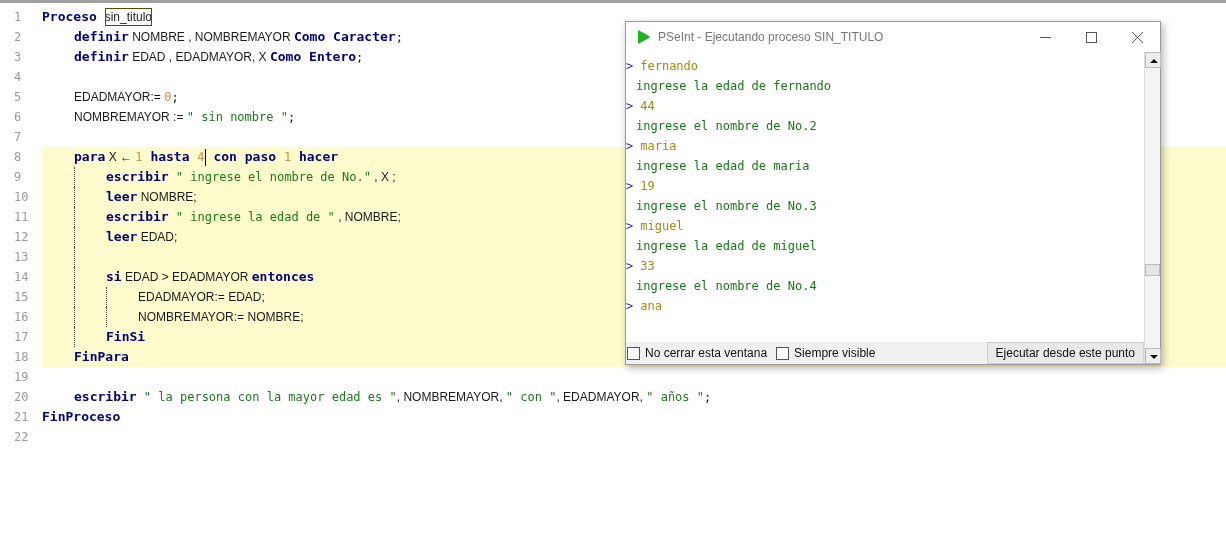 The height and width of the screenshot is (551, 1226). Describe the element at coordinates (129, 117) in the screenshot. I see `code-token: NOMBREMAYOR :=` at that location.